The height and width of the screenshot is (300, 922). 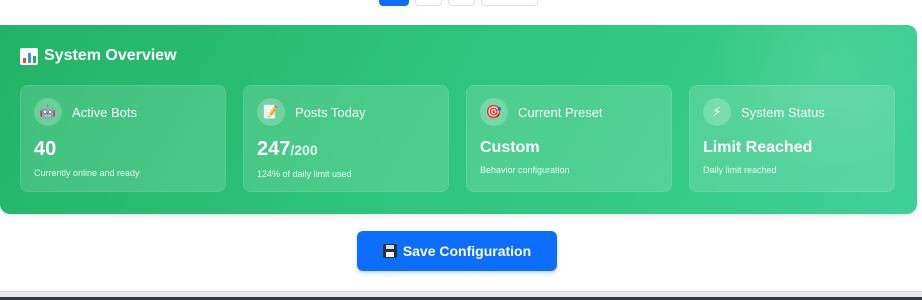 I want to click on stat-limit: /200, so click(x=304, y=150).